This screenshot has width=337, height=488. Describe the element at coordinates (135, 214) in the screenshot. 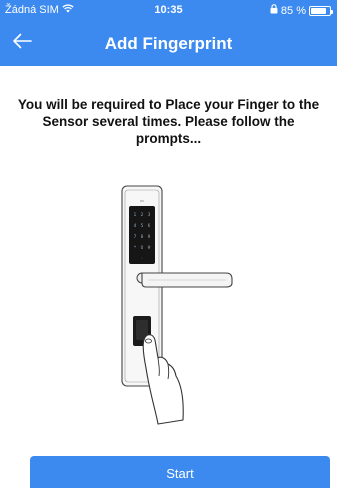

I see `svg-text: 1` at that location.